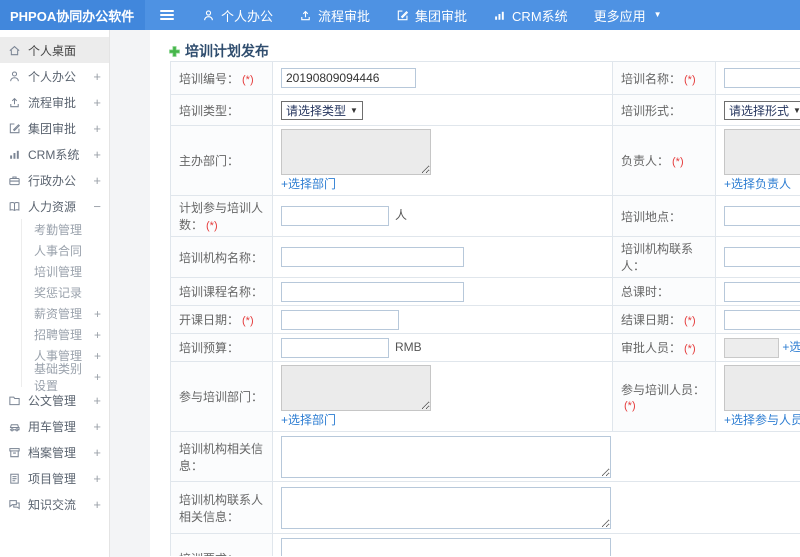 Image resolution: width=800 pixels, height=557 pixels. What do you see at coordinates (401, 215) in the screenshot?
I see `planned-count-unit: 人` at bounding box center [401, 215].